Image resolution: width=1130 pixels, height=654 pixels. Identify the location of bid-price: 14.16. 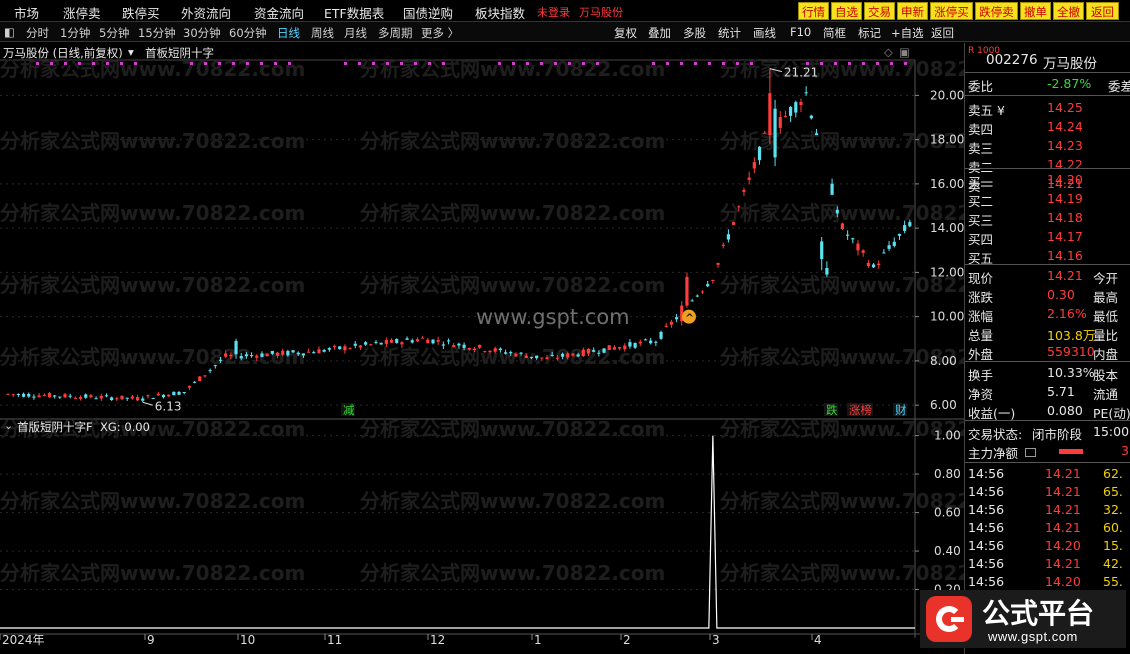
(1065, 255).